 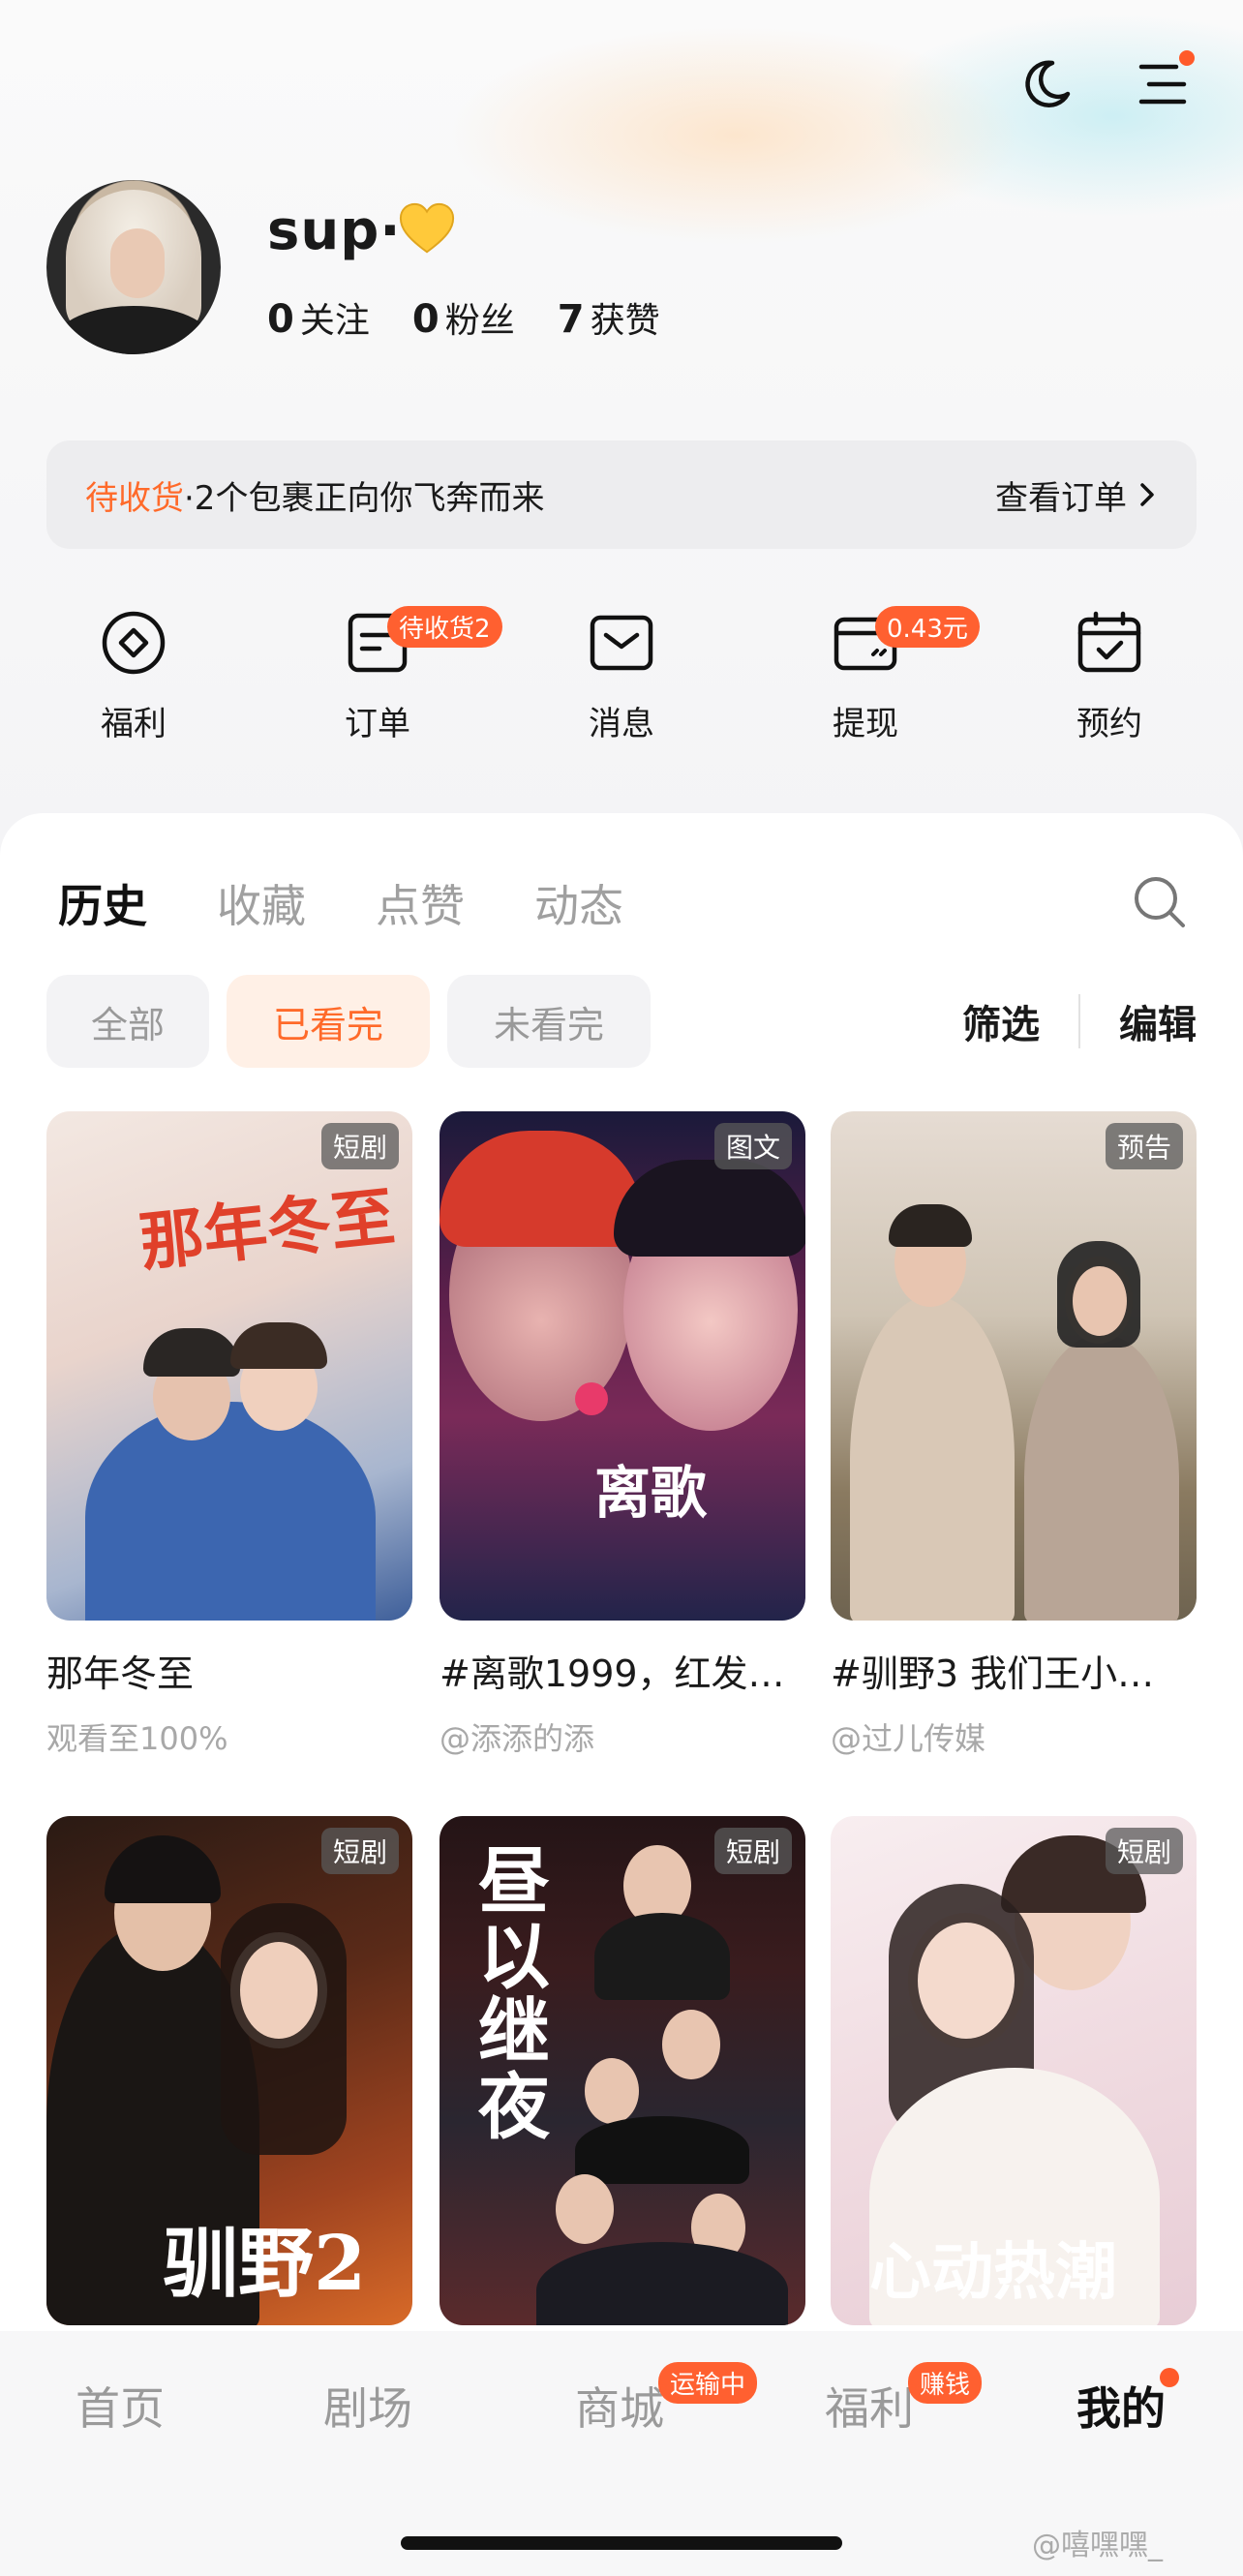 I want to click on poster-title: 驯野2, so click(x=265, y=2264).